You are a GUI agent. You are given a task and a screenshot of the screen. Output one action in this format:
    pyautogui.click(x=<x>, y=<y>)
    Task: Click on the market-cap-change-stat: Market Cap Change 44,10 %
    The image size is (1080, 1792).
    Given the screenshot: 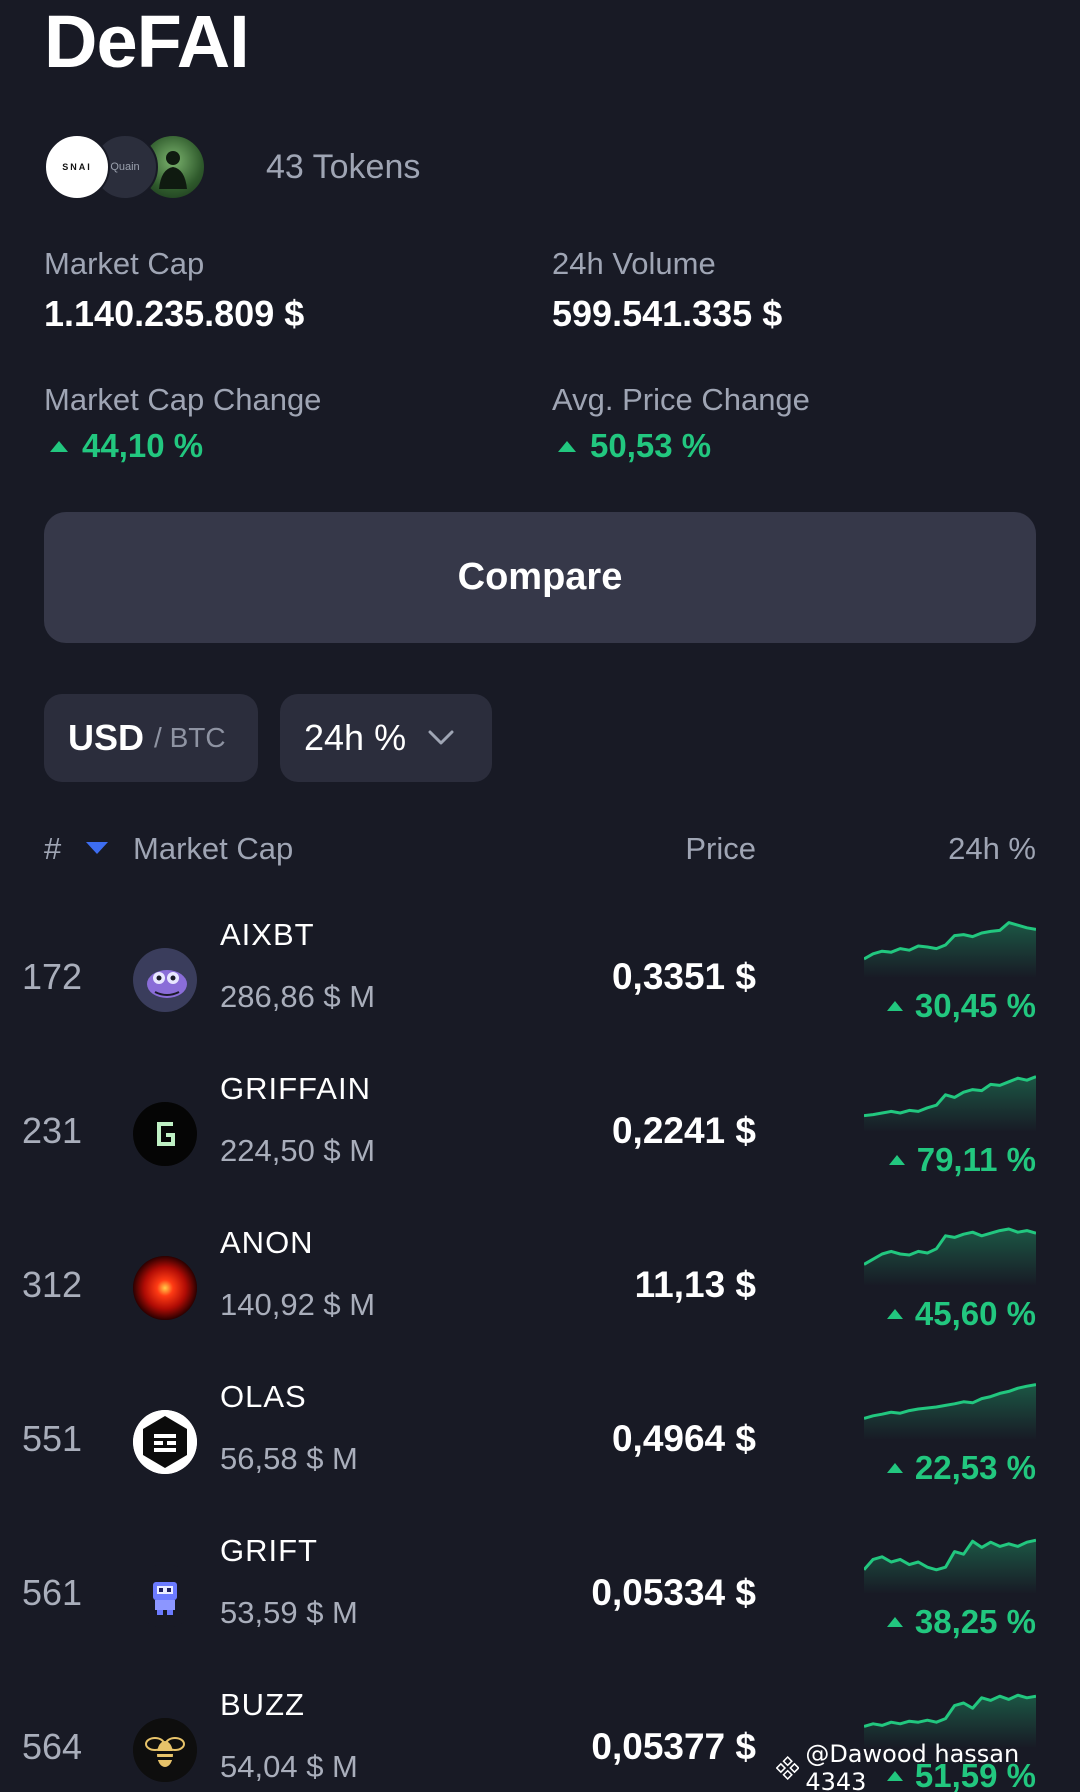 What is the action you would take?
    pyautogui.click(x=182, y=424)
    